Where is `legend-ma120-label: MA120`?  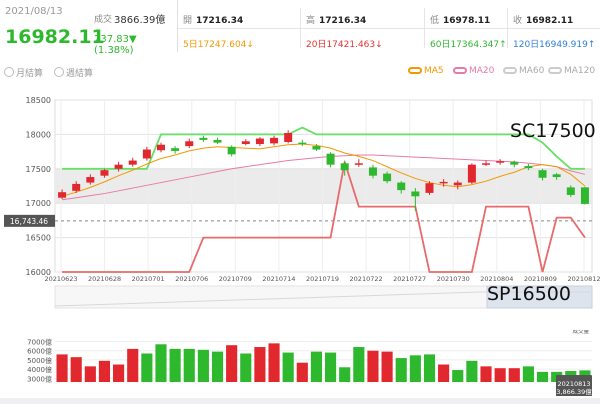 legend-ma120-label: MA120 is located at coordinates (580, 71).